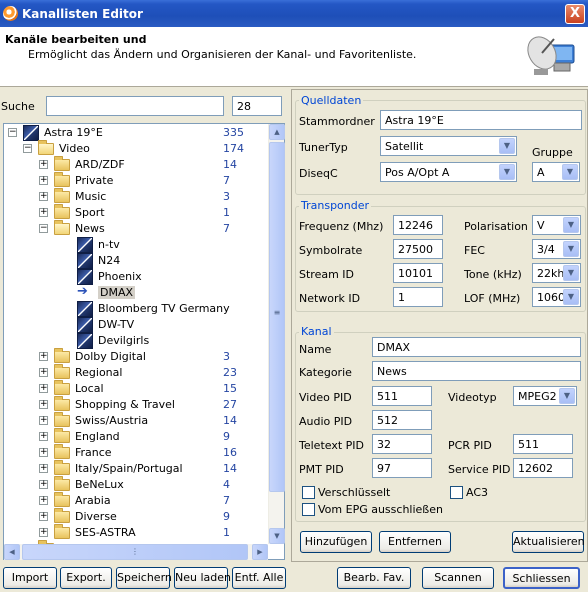 This screenshot has width=588, height=592. Describe the element at coordinates (402, 468) in the screenshot. I see `pmtpid-field: 97` at that location.